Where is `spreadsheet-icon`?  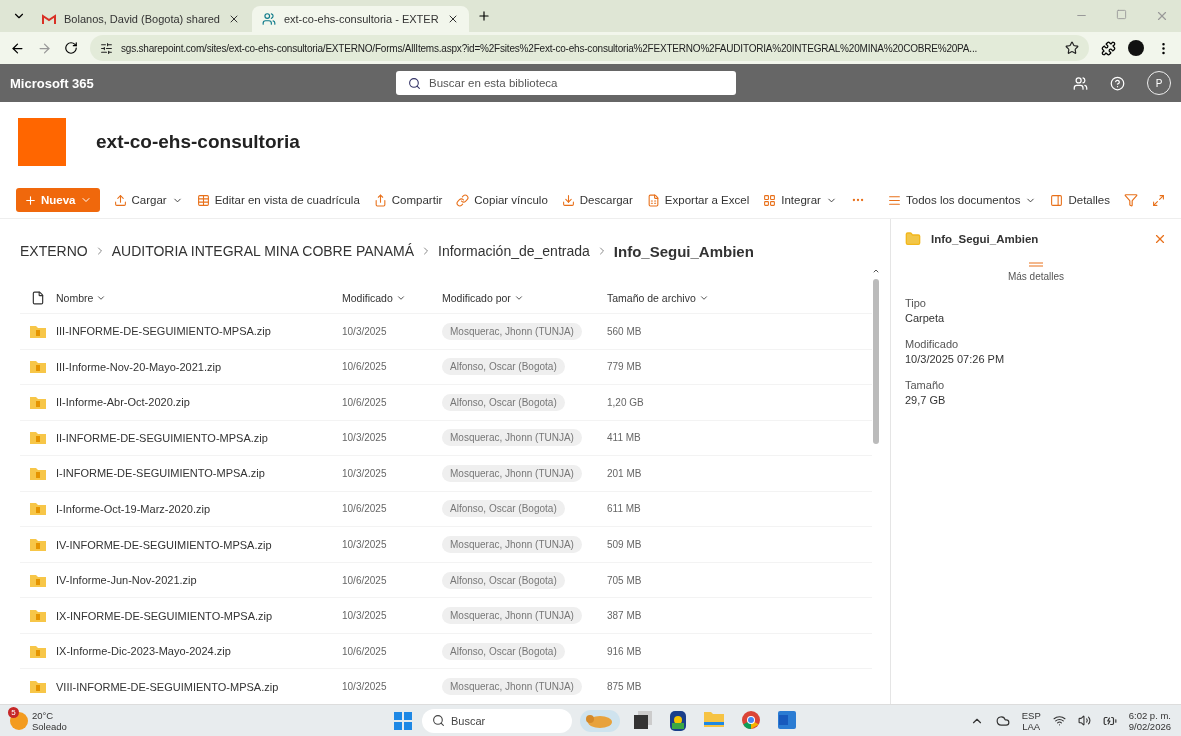 spreadsheet-icon is located at coordinates (653, 200).